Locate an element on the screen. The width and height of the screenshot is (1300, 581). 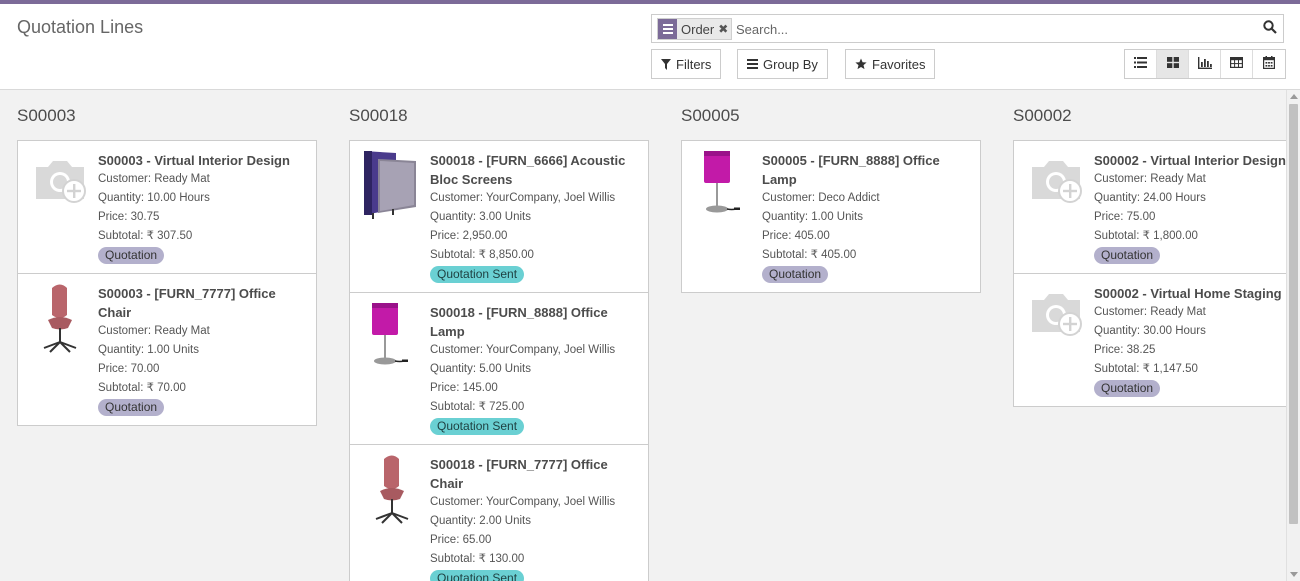
pivot-view-icon is located at coordinates (1237, 64).